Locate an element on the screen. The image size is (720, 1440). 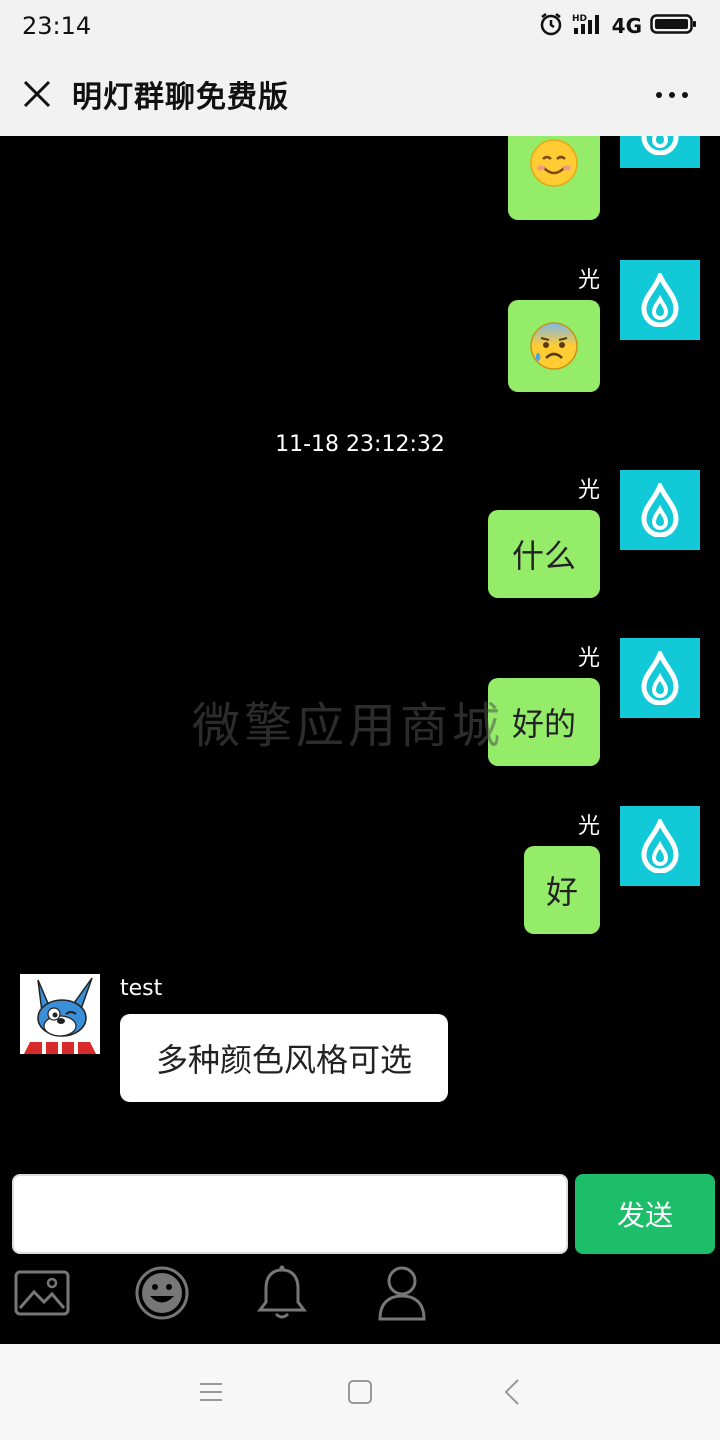
signal-icon: HD is located at coordinates (588, 26).